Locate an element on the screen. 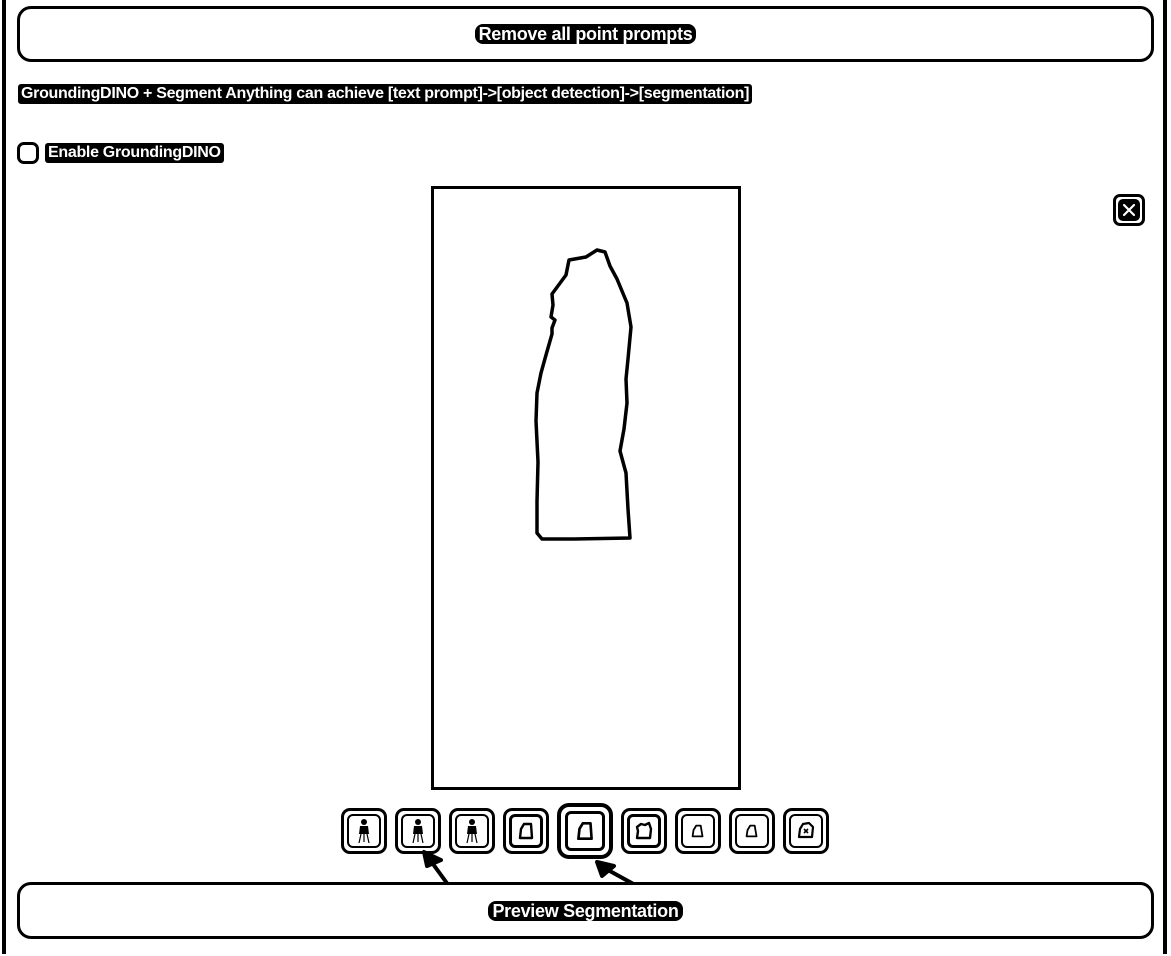  close-button is located at coordinates (1129, 210).